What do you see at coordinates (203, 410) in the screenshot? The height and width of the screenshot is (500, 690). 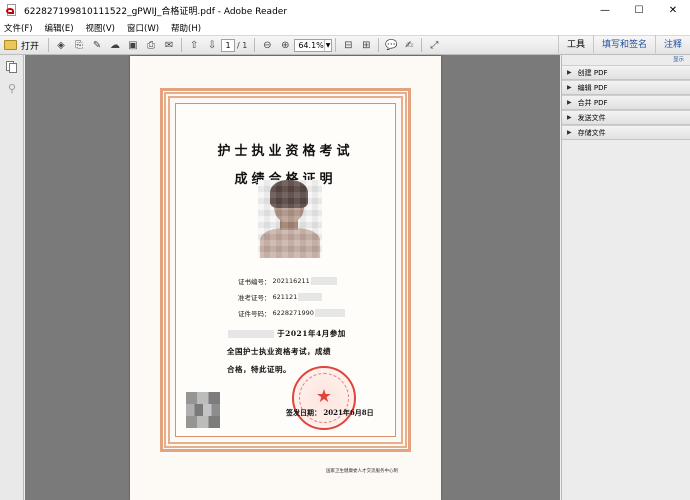 I see `qr-code-pattern` at bounding box center [203, 410].